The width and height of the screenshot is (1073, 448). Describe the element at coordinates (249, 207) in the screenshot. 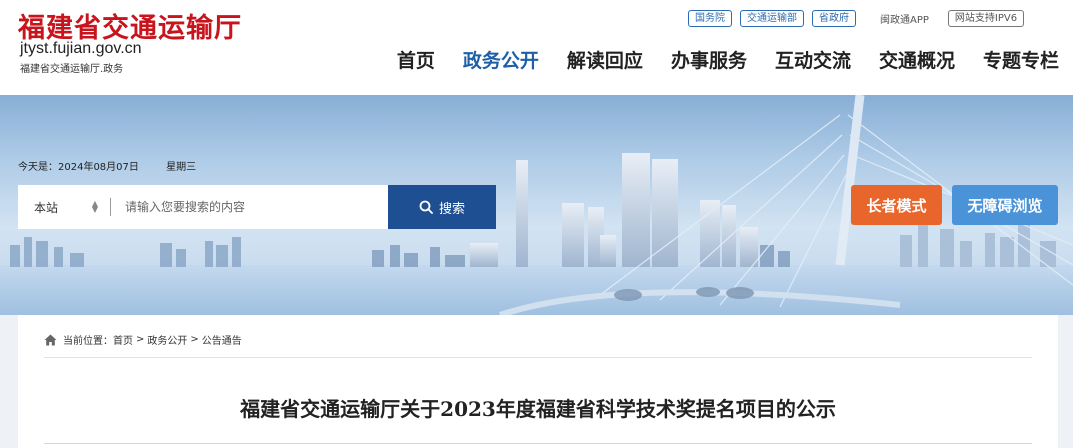

I see `search-input` at that location.